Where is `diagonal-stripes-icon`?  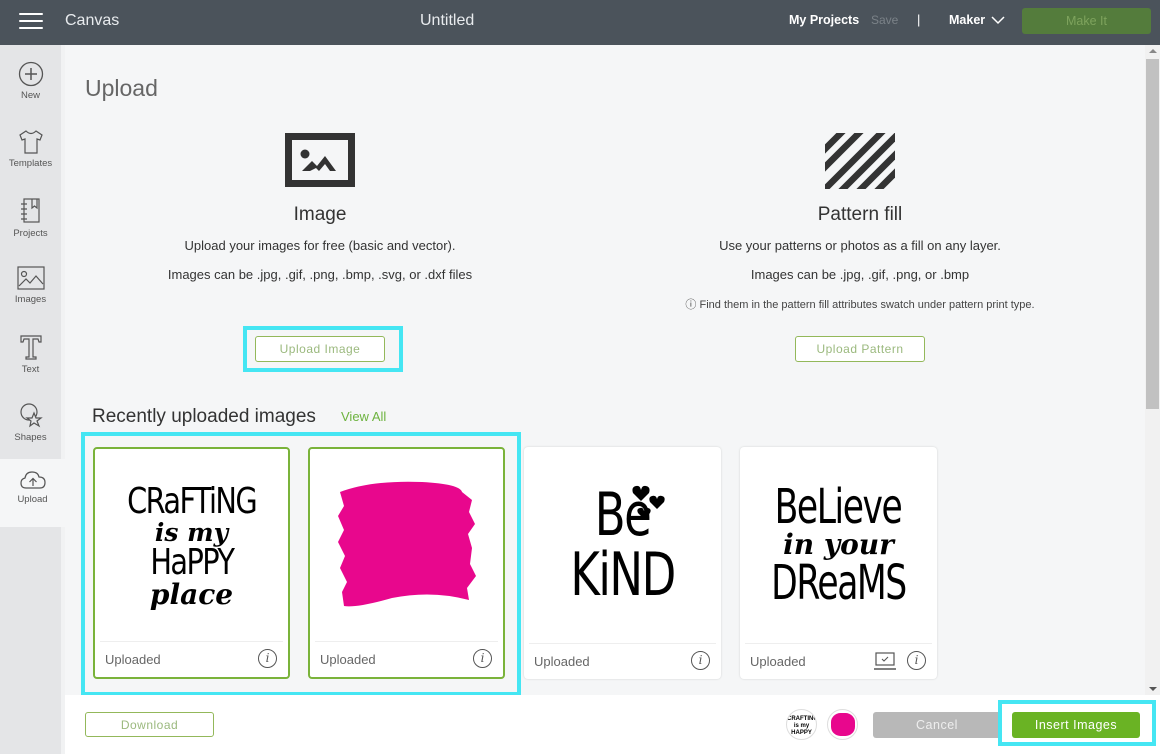 diagonal-stripes-icon is located at coordinates (860, 161).